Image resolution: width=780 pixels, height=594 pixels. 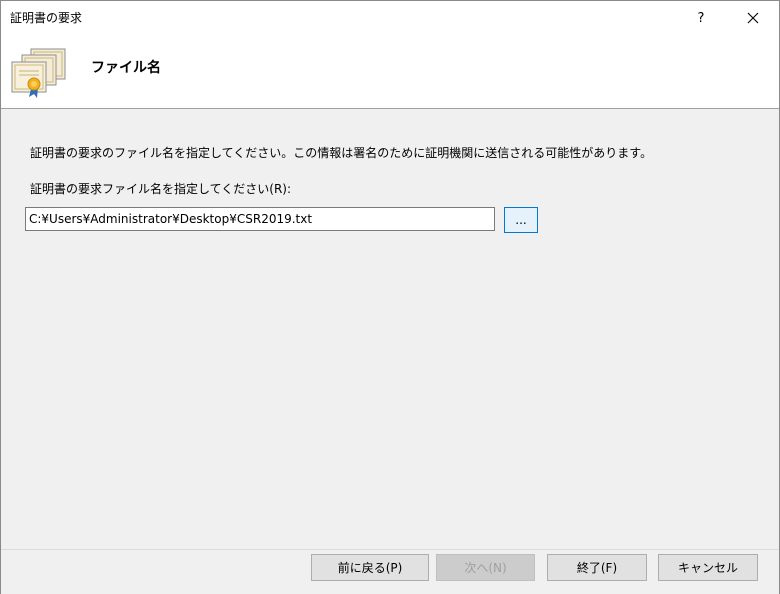 I want to click on next-button: 次へ(N), so click(x=485, y=567).